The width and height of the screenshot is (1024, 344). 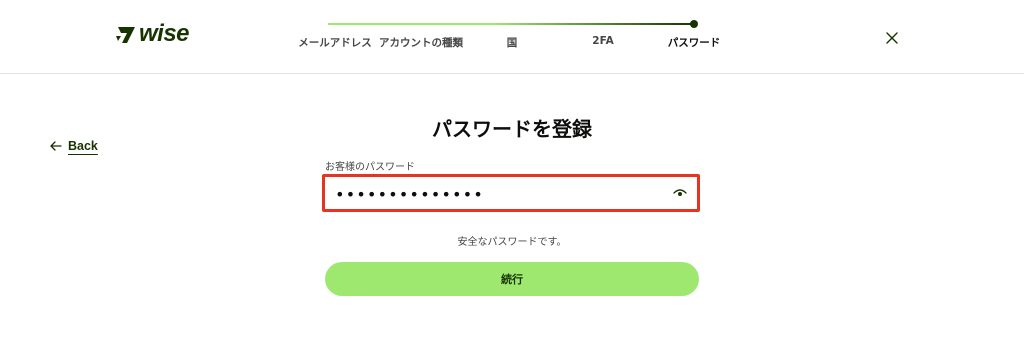 What do you see at coordinates (164, 33) in the screenshot?
I see `logo-wordmark: wise` at bounding box center [164, 33].